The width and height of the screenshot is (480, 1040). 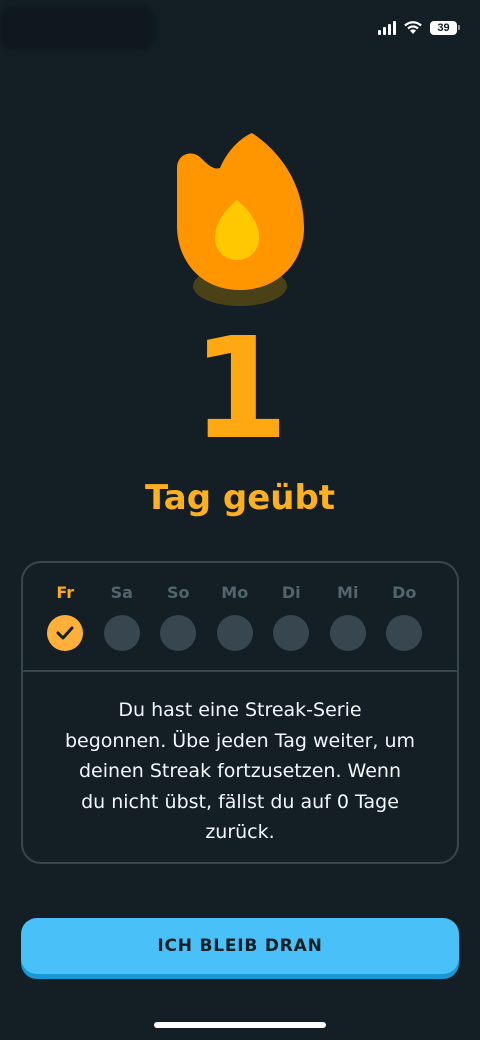 I want to click on continue-button-label: ICH BLEIB DRAN, so click(x=240, y=946).